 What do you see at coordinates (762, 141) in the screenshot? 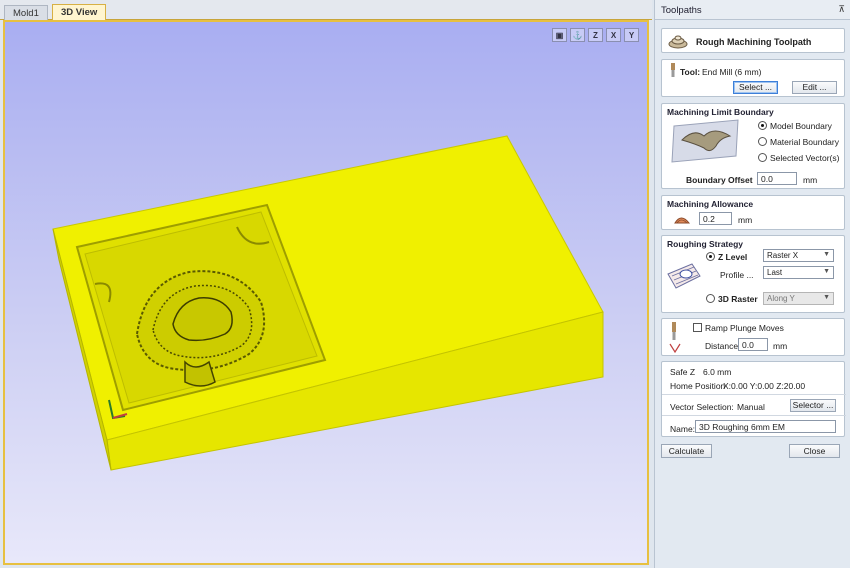
I see `material-boundary-radio` at bounding box center [762, 141].